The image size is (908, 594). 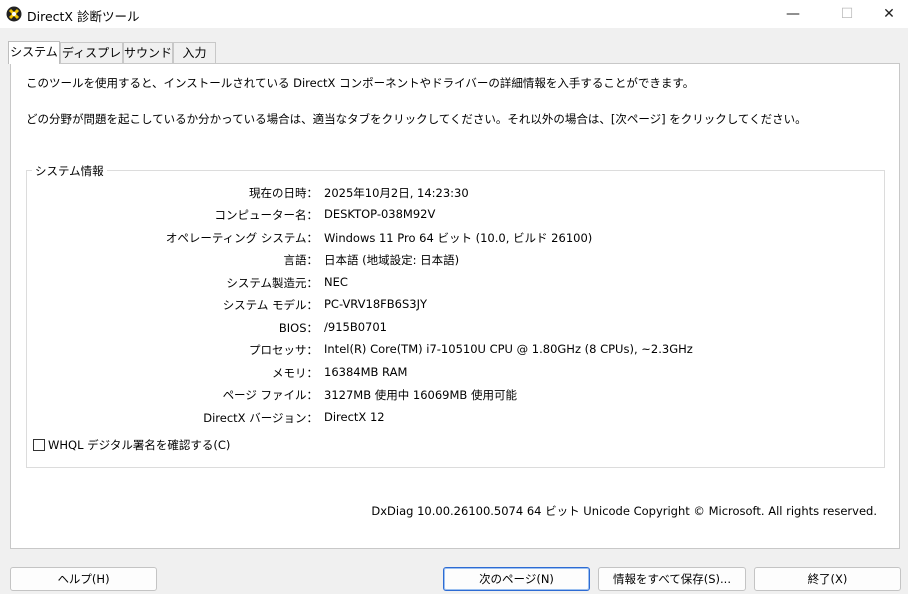 What do you see at coordinates (270, 395) in the screenshot?
I see `info-label: ページ ファイル：` at bounding box center [270, 395].